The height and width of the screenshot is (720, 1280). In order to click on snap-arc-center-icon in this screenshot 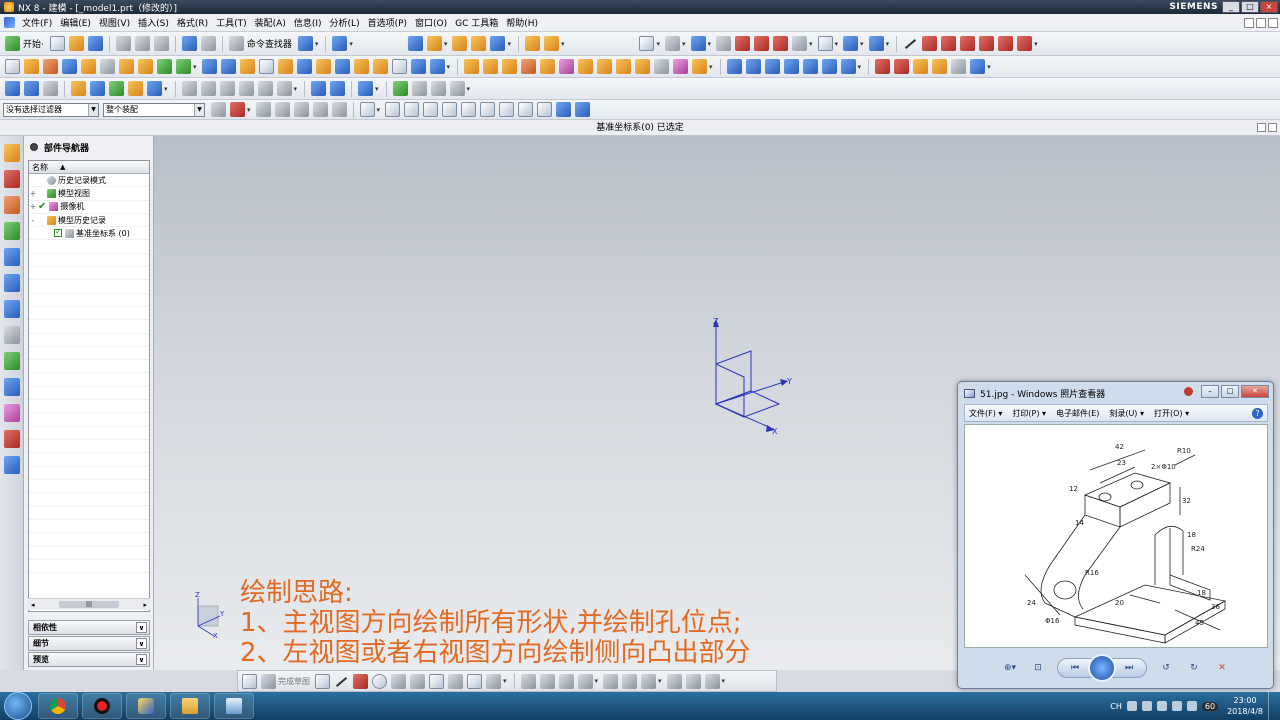, I will do `click(488, 109)`.